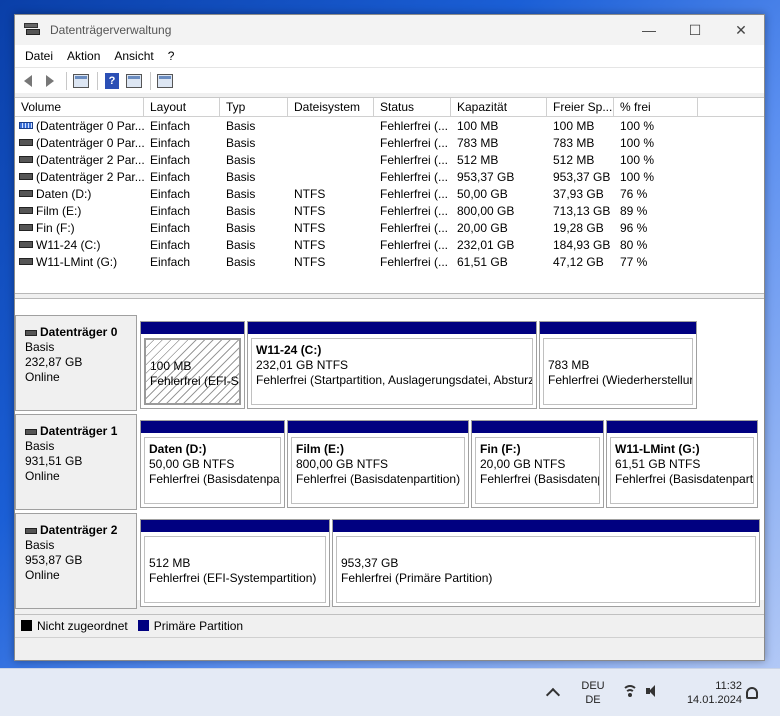 This screenshot has width=780, height=716. I want to click on disk-state: Online, so click(42, 476).